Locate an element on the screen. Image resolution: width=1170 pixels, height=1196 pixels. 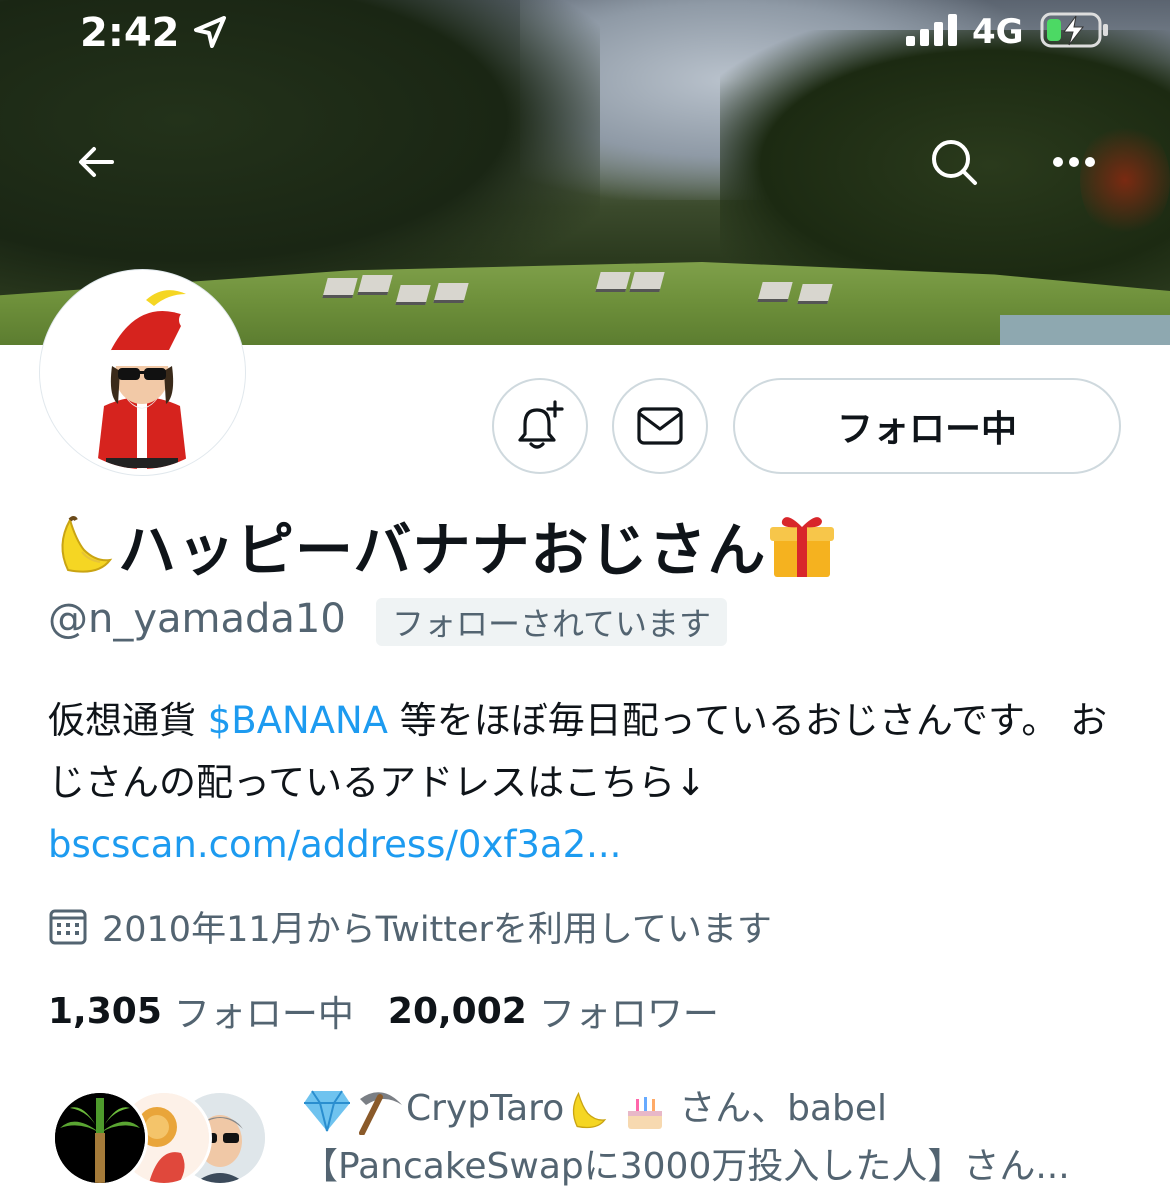
bio-text: 仮想通貨 is located at coordinates (128, 720).